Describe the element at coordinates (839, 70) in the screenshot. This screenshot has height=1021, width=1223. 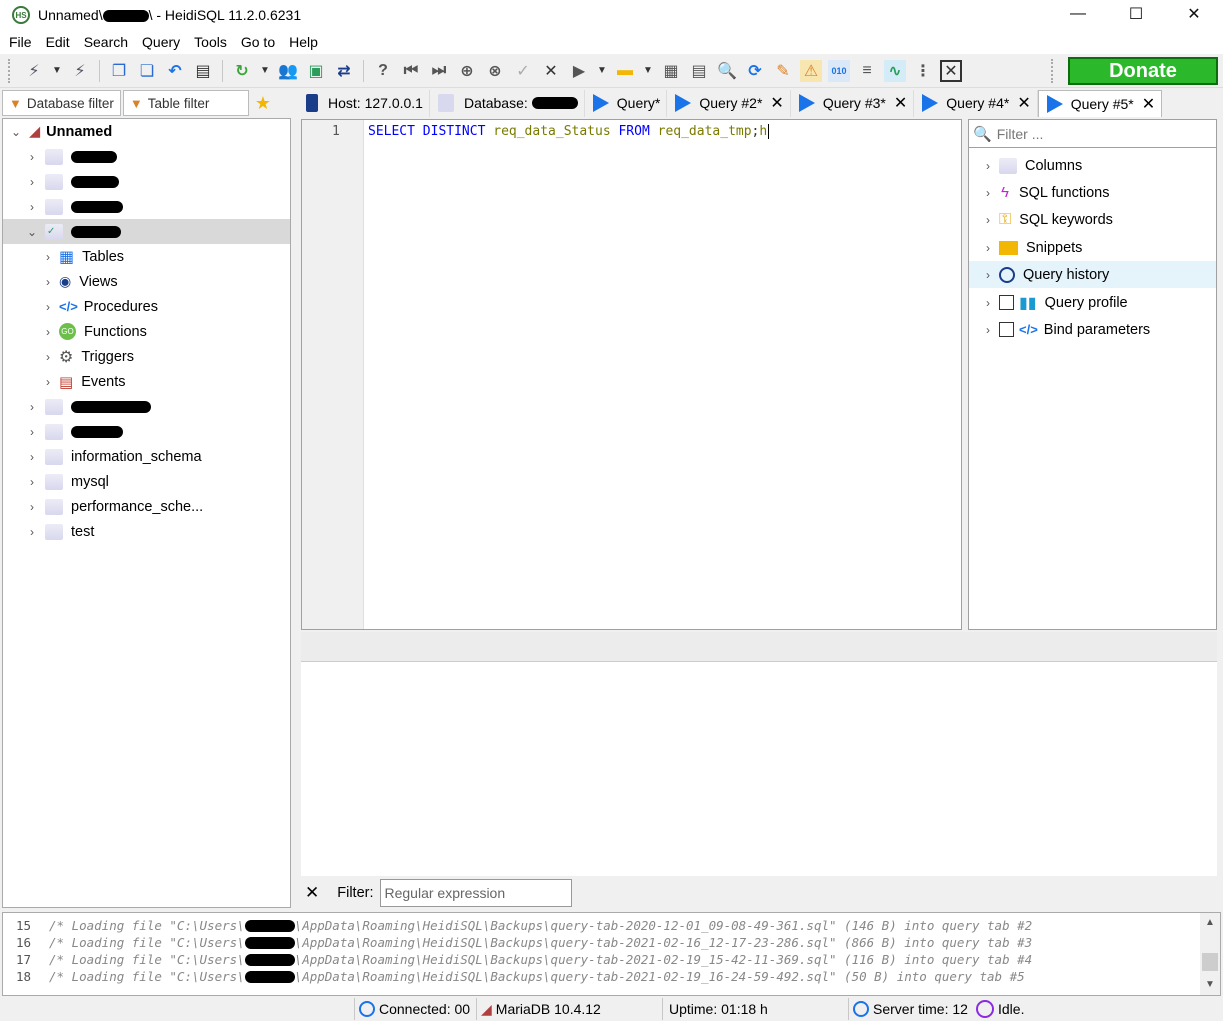
I see `binary-mode-icon: 010` at that location.